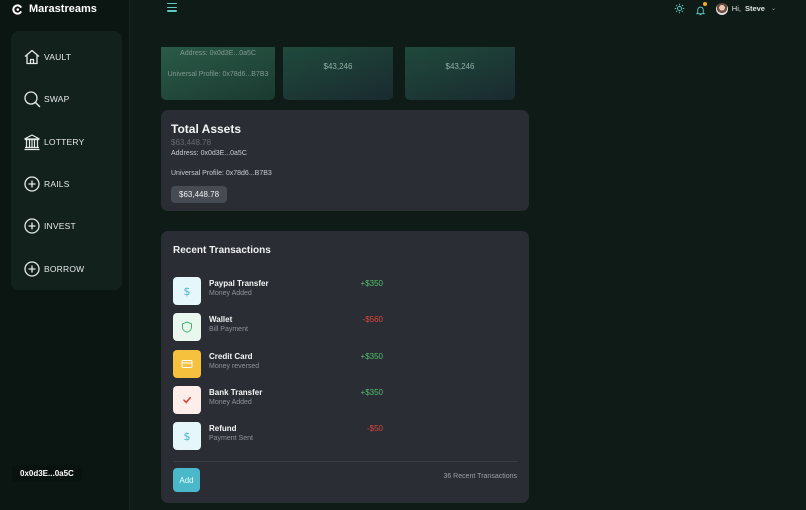  I want to click on transaction-description: Payment Sent, so click(231, 439).